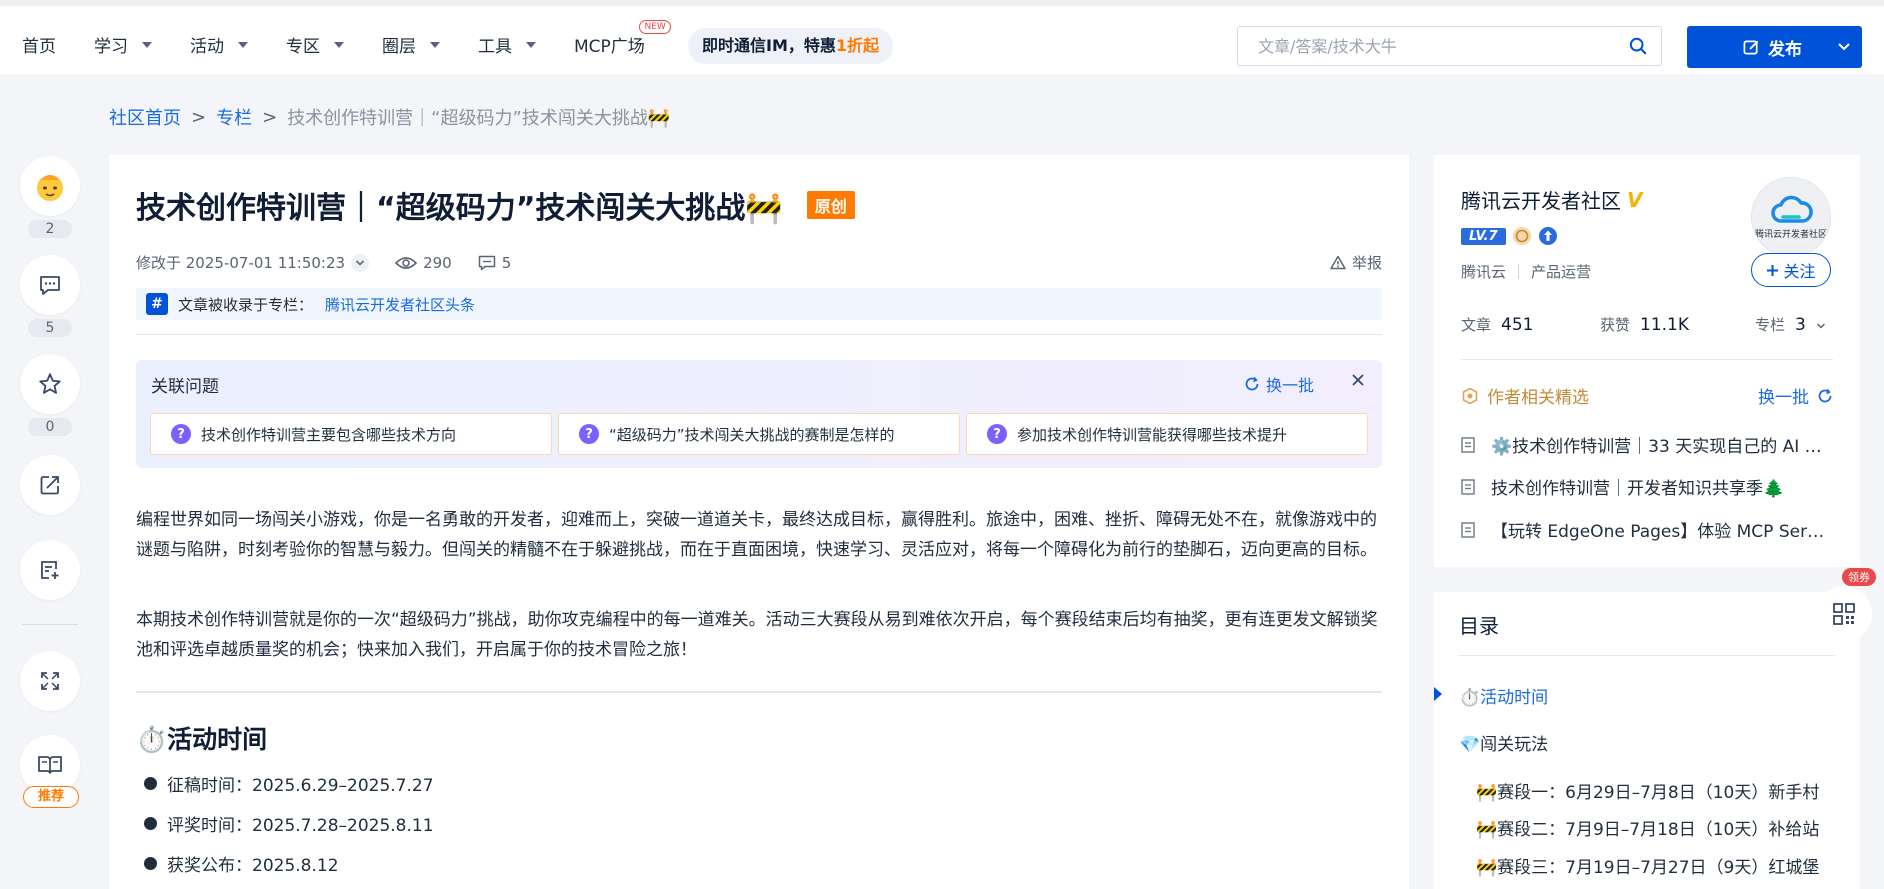  Describe the element at coordinates (1561, 272) in the screenshot. I see `author-tag: 产品运营` at that location.